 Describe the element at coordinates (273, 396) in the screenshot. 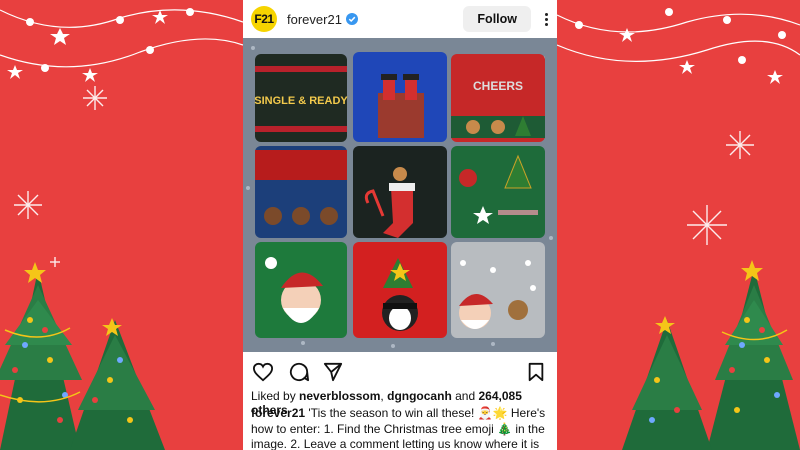

I see `likes-prefix: Liked by` at that location.